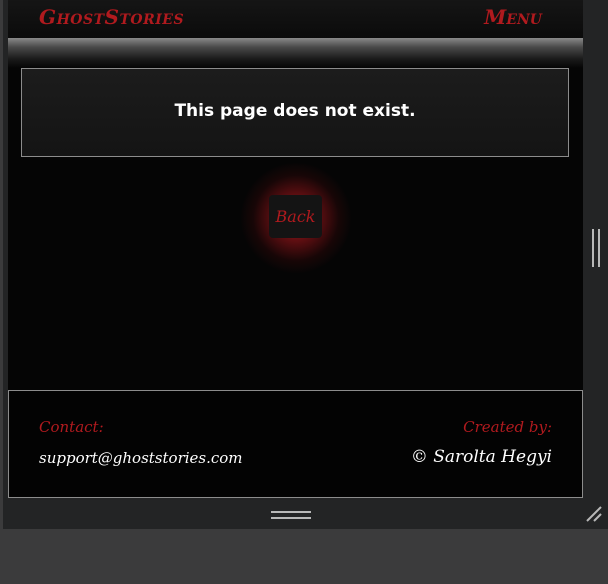 The width and height of the screenshot is (608, 584). Describe the element at coordinates (71, 427) in the screenshot. I see `contact-label: Contact:` at that location.